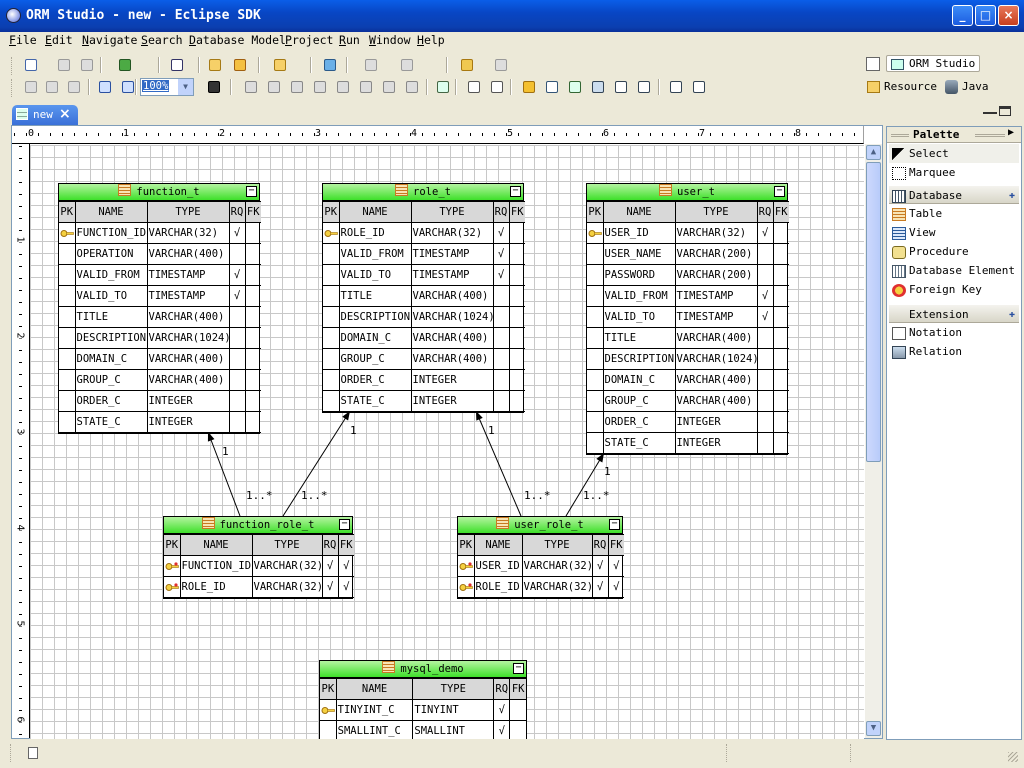 The width and height of the screenshot is (1024, 768). I want to click on palette-item-foreign-key: Foreign Key, so click(954, 289).